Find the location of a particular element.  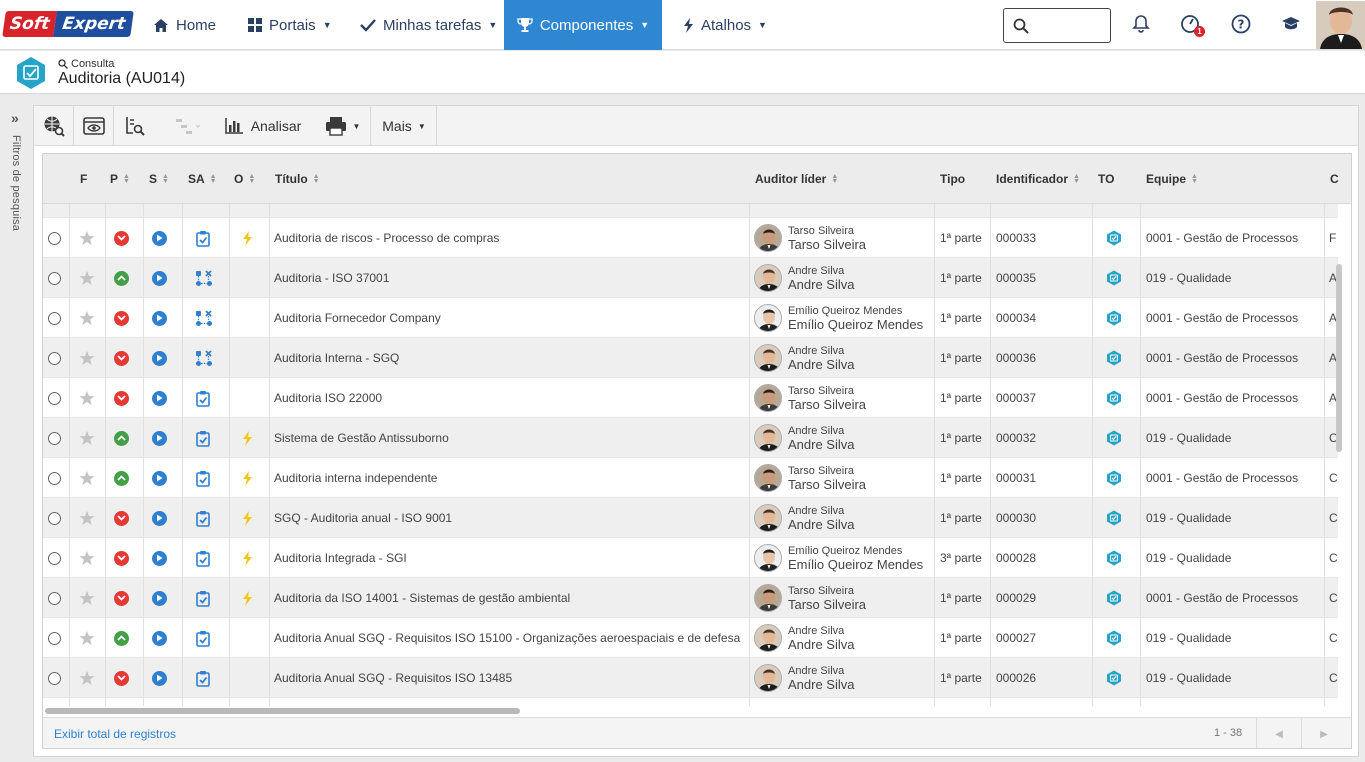

previous-page-button: ◀ is located at coordinates (1278, 733).